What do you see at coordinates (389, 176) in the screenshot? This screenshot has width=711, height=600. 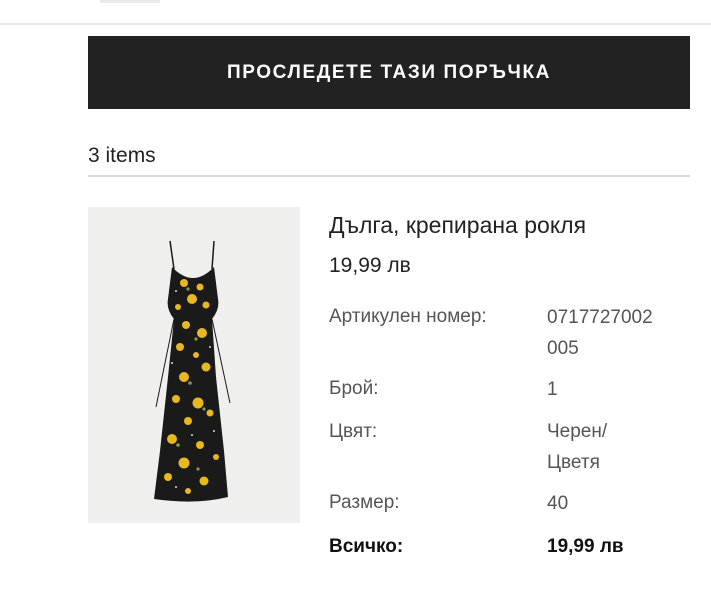 I see `items-divider` at bounding box center [389, 176].